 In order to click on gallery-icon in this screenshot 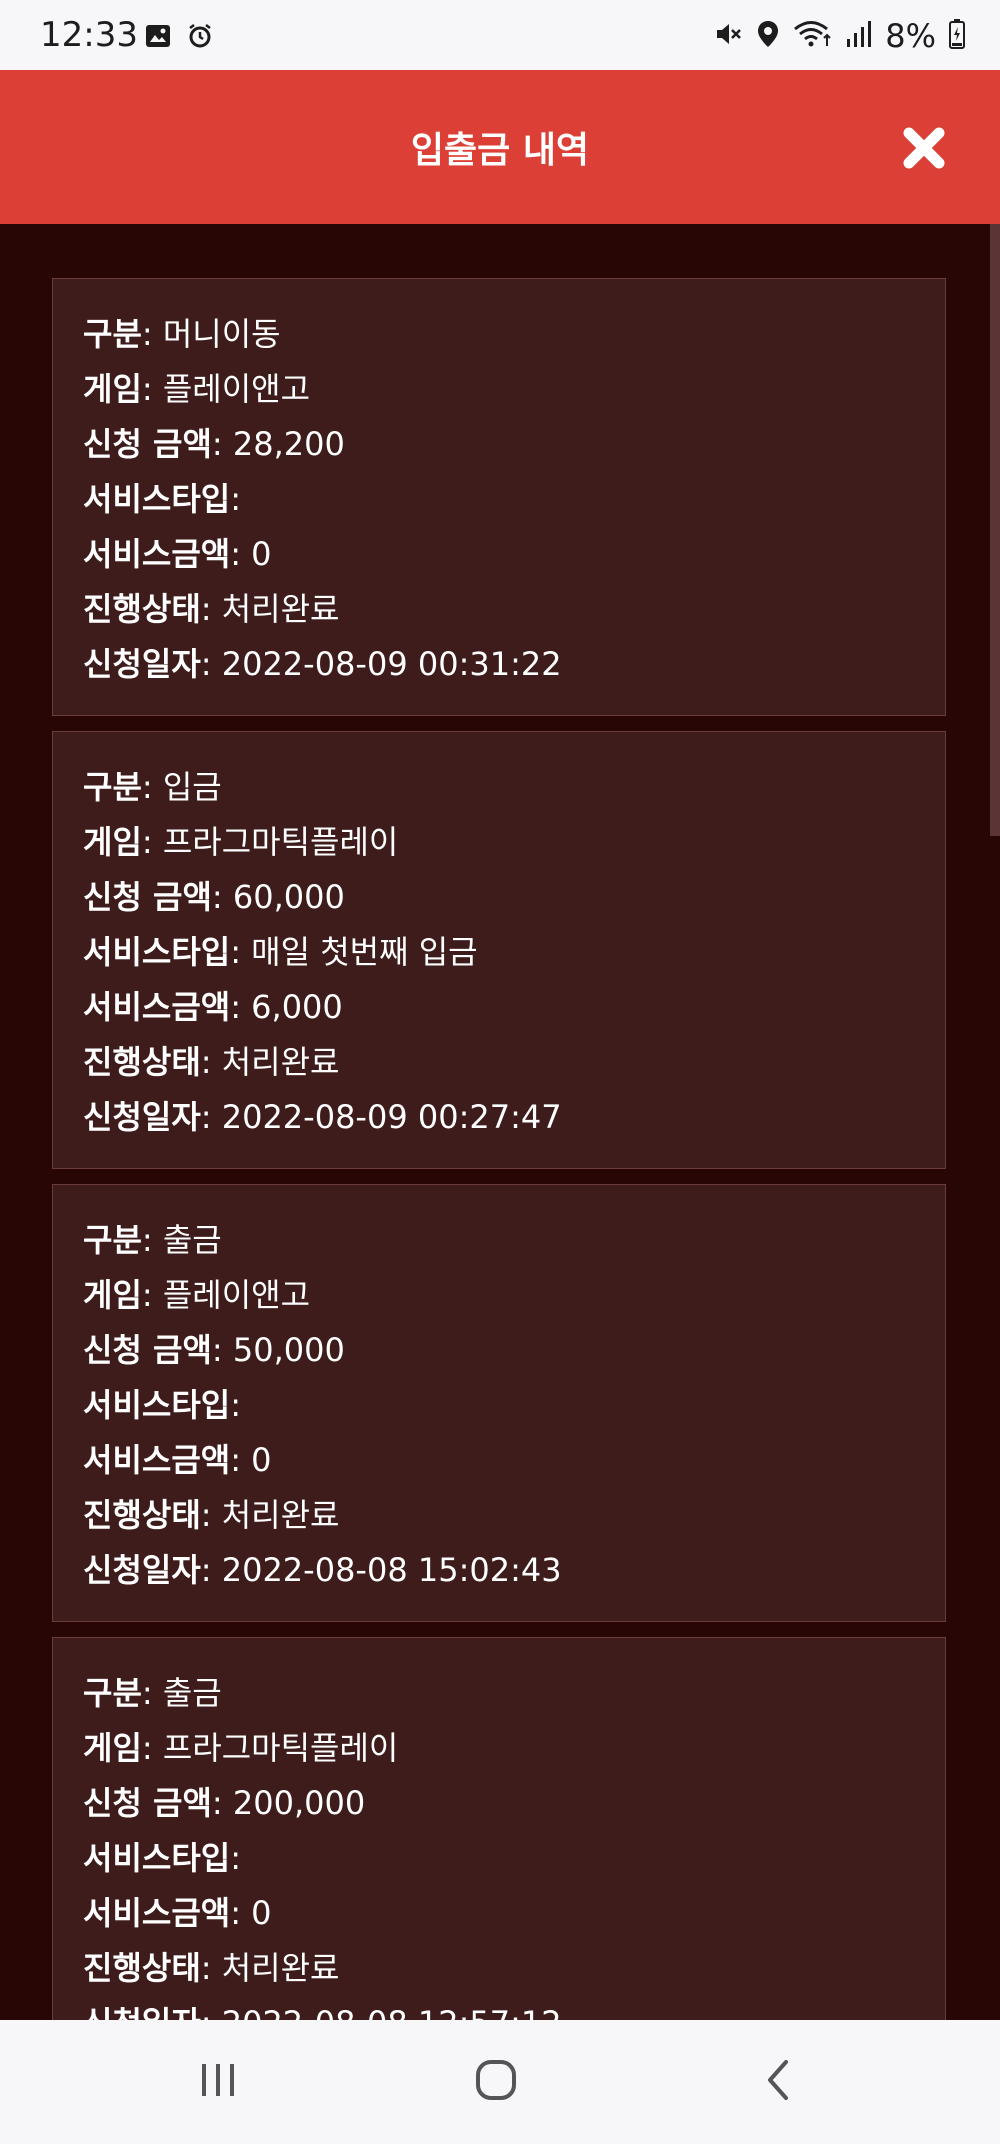, I will do `click(158, 38)`.